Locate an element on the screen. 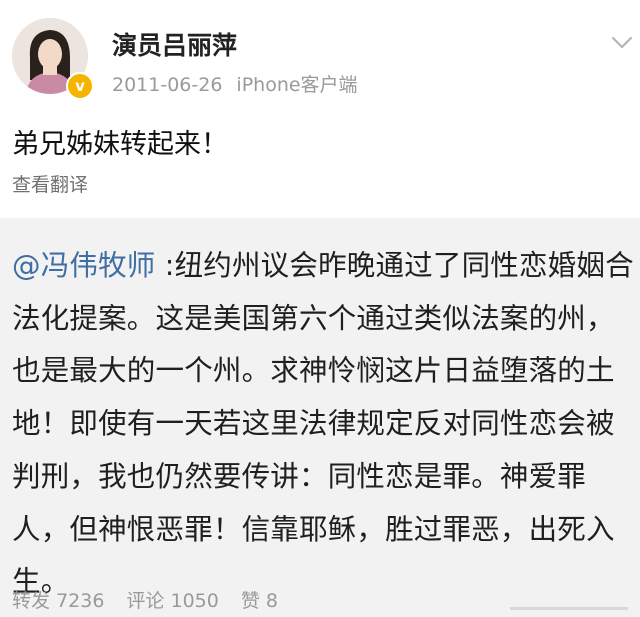 The width and height of the screenshot is (640, 617). post-text: 弟兄姊妹转起来！ is located at coordinates (120, 144).